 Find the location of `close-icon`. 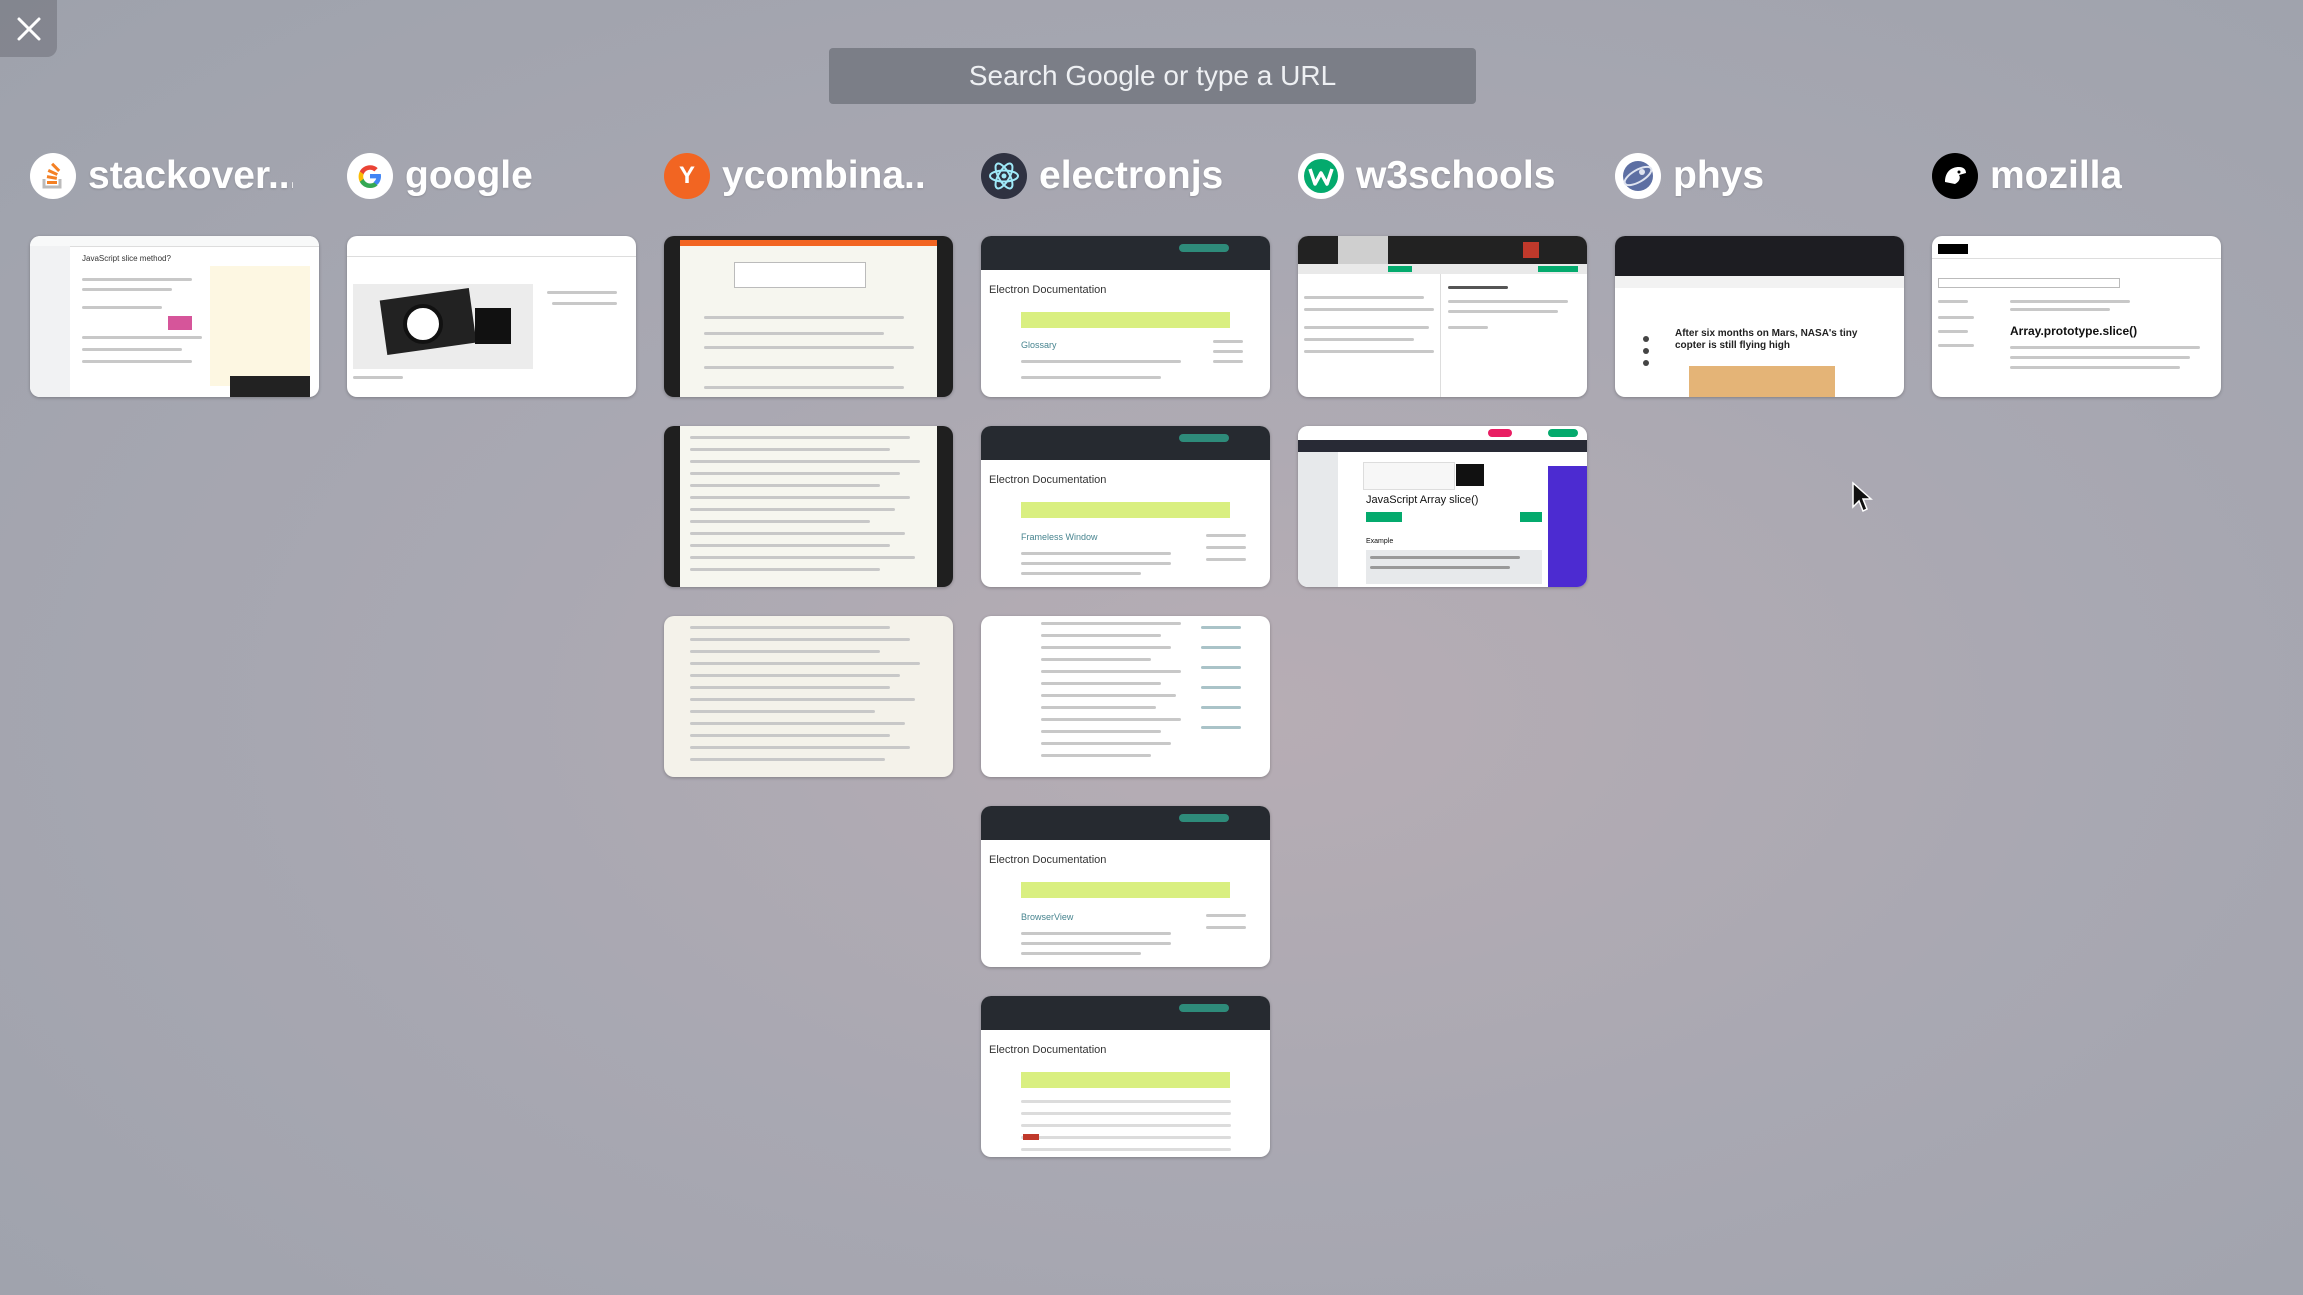

close-icon is located at coordinates (28, 28).